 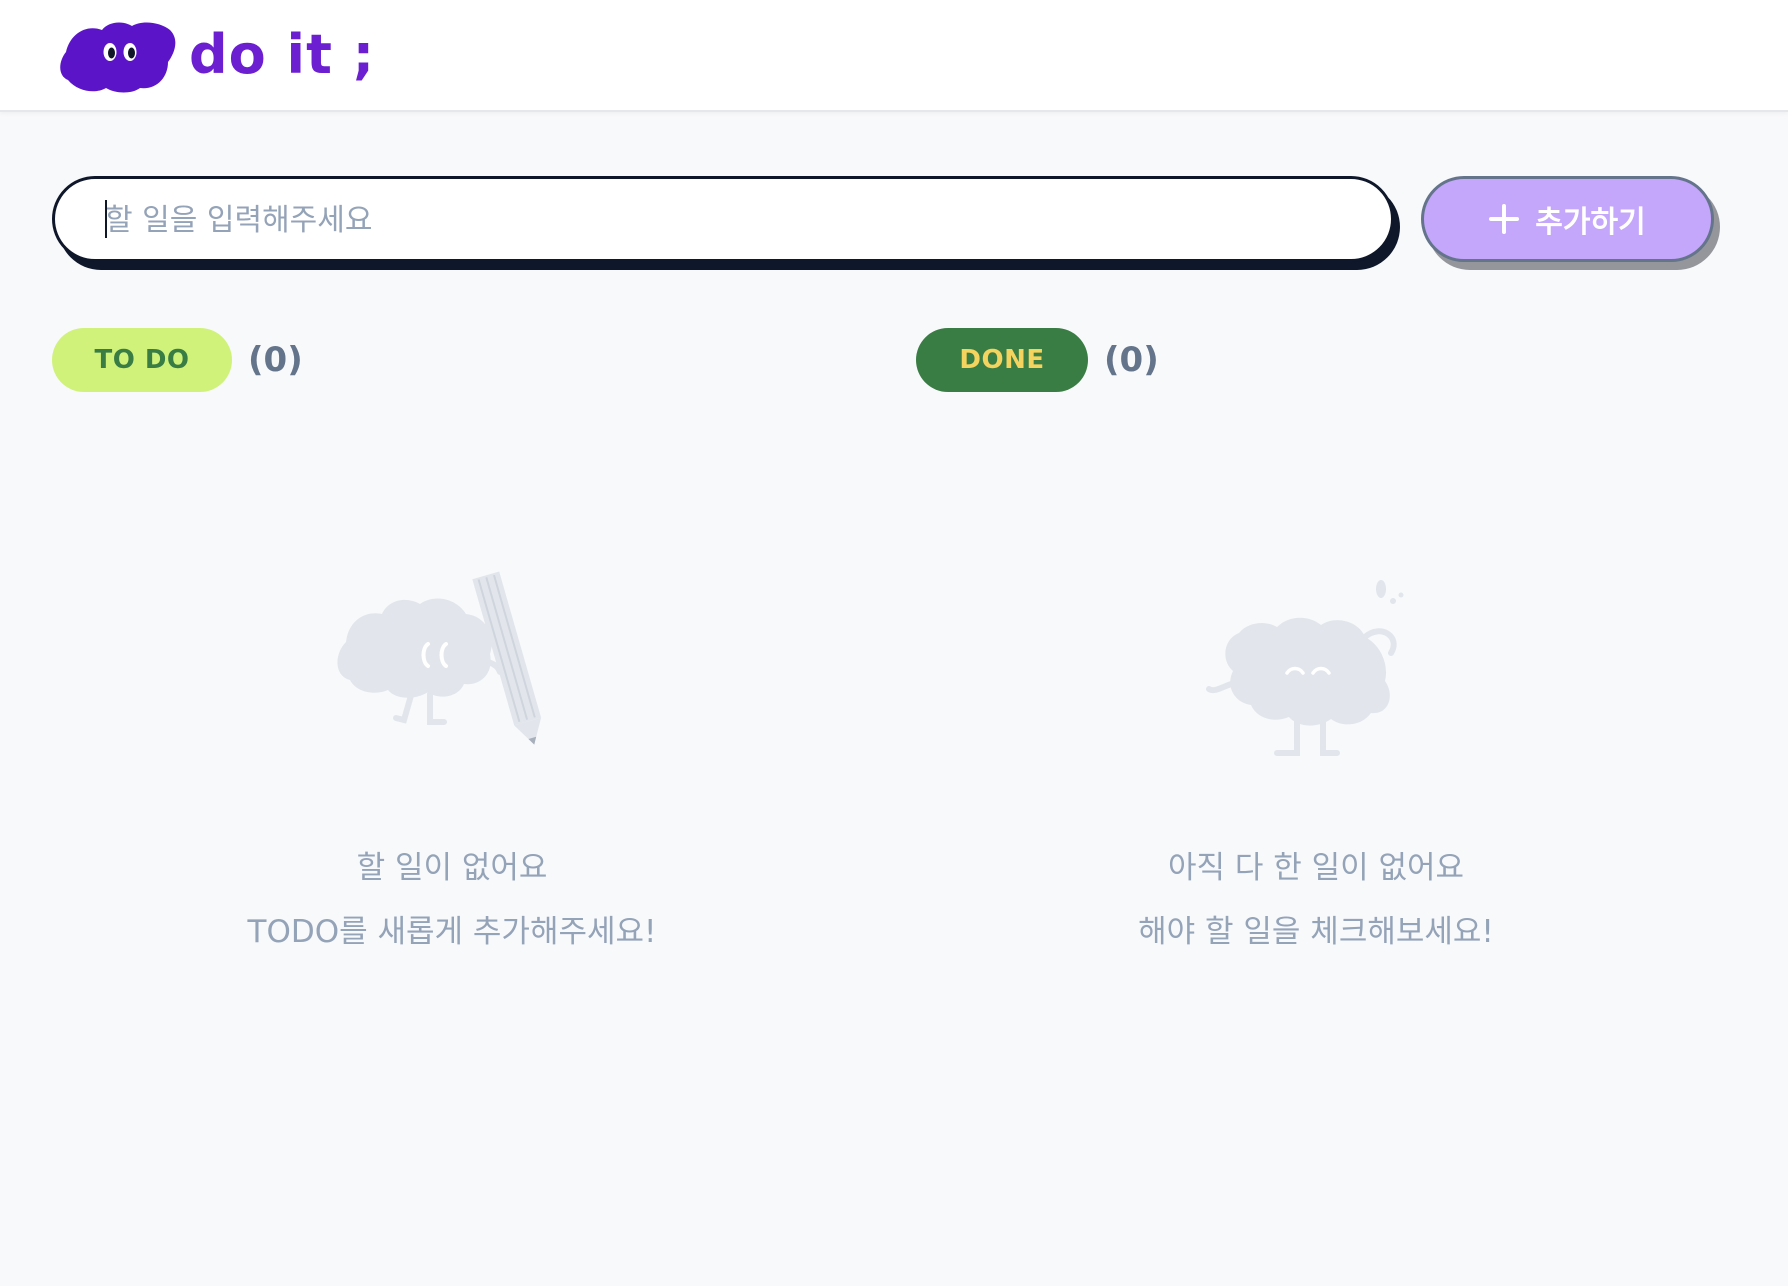 What do you see at coordinates (1504, 219) in the screenshot?
I see `plus-icon` at bounding box center [1504, 219].